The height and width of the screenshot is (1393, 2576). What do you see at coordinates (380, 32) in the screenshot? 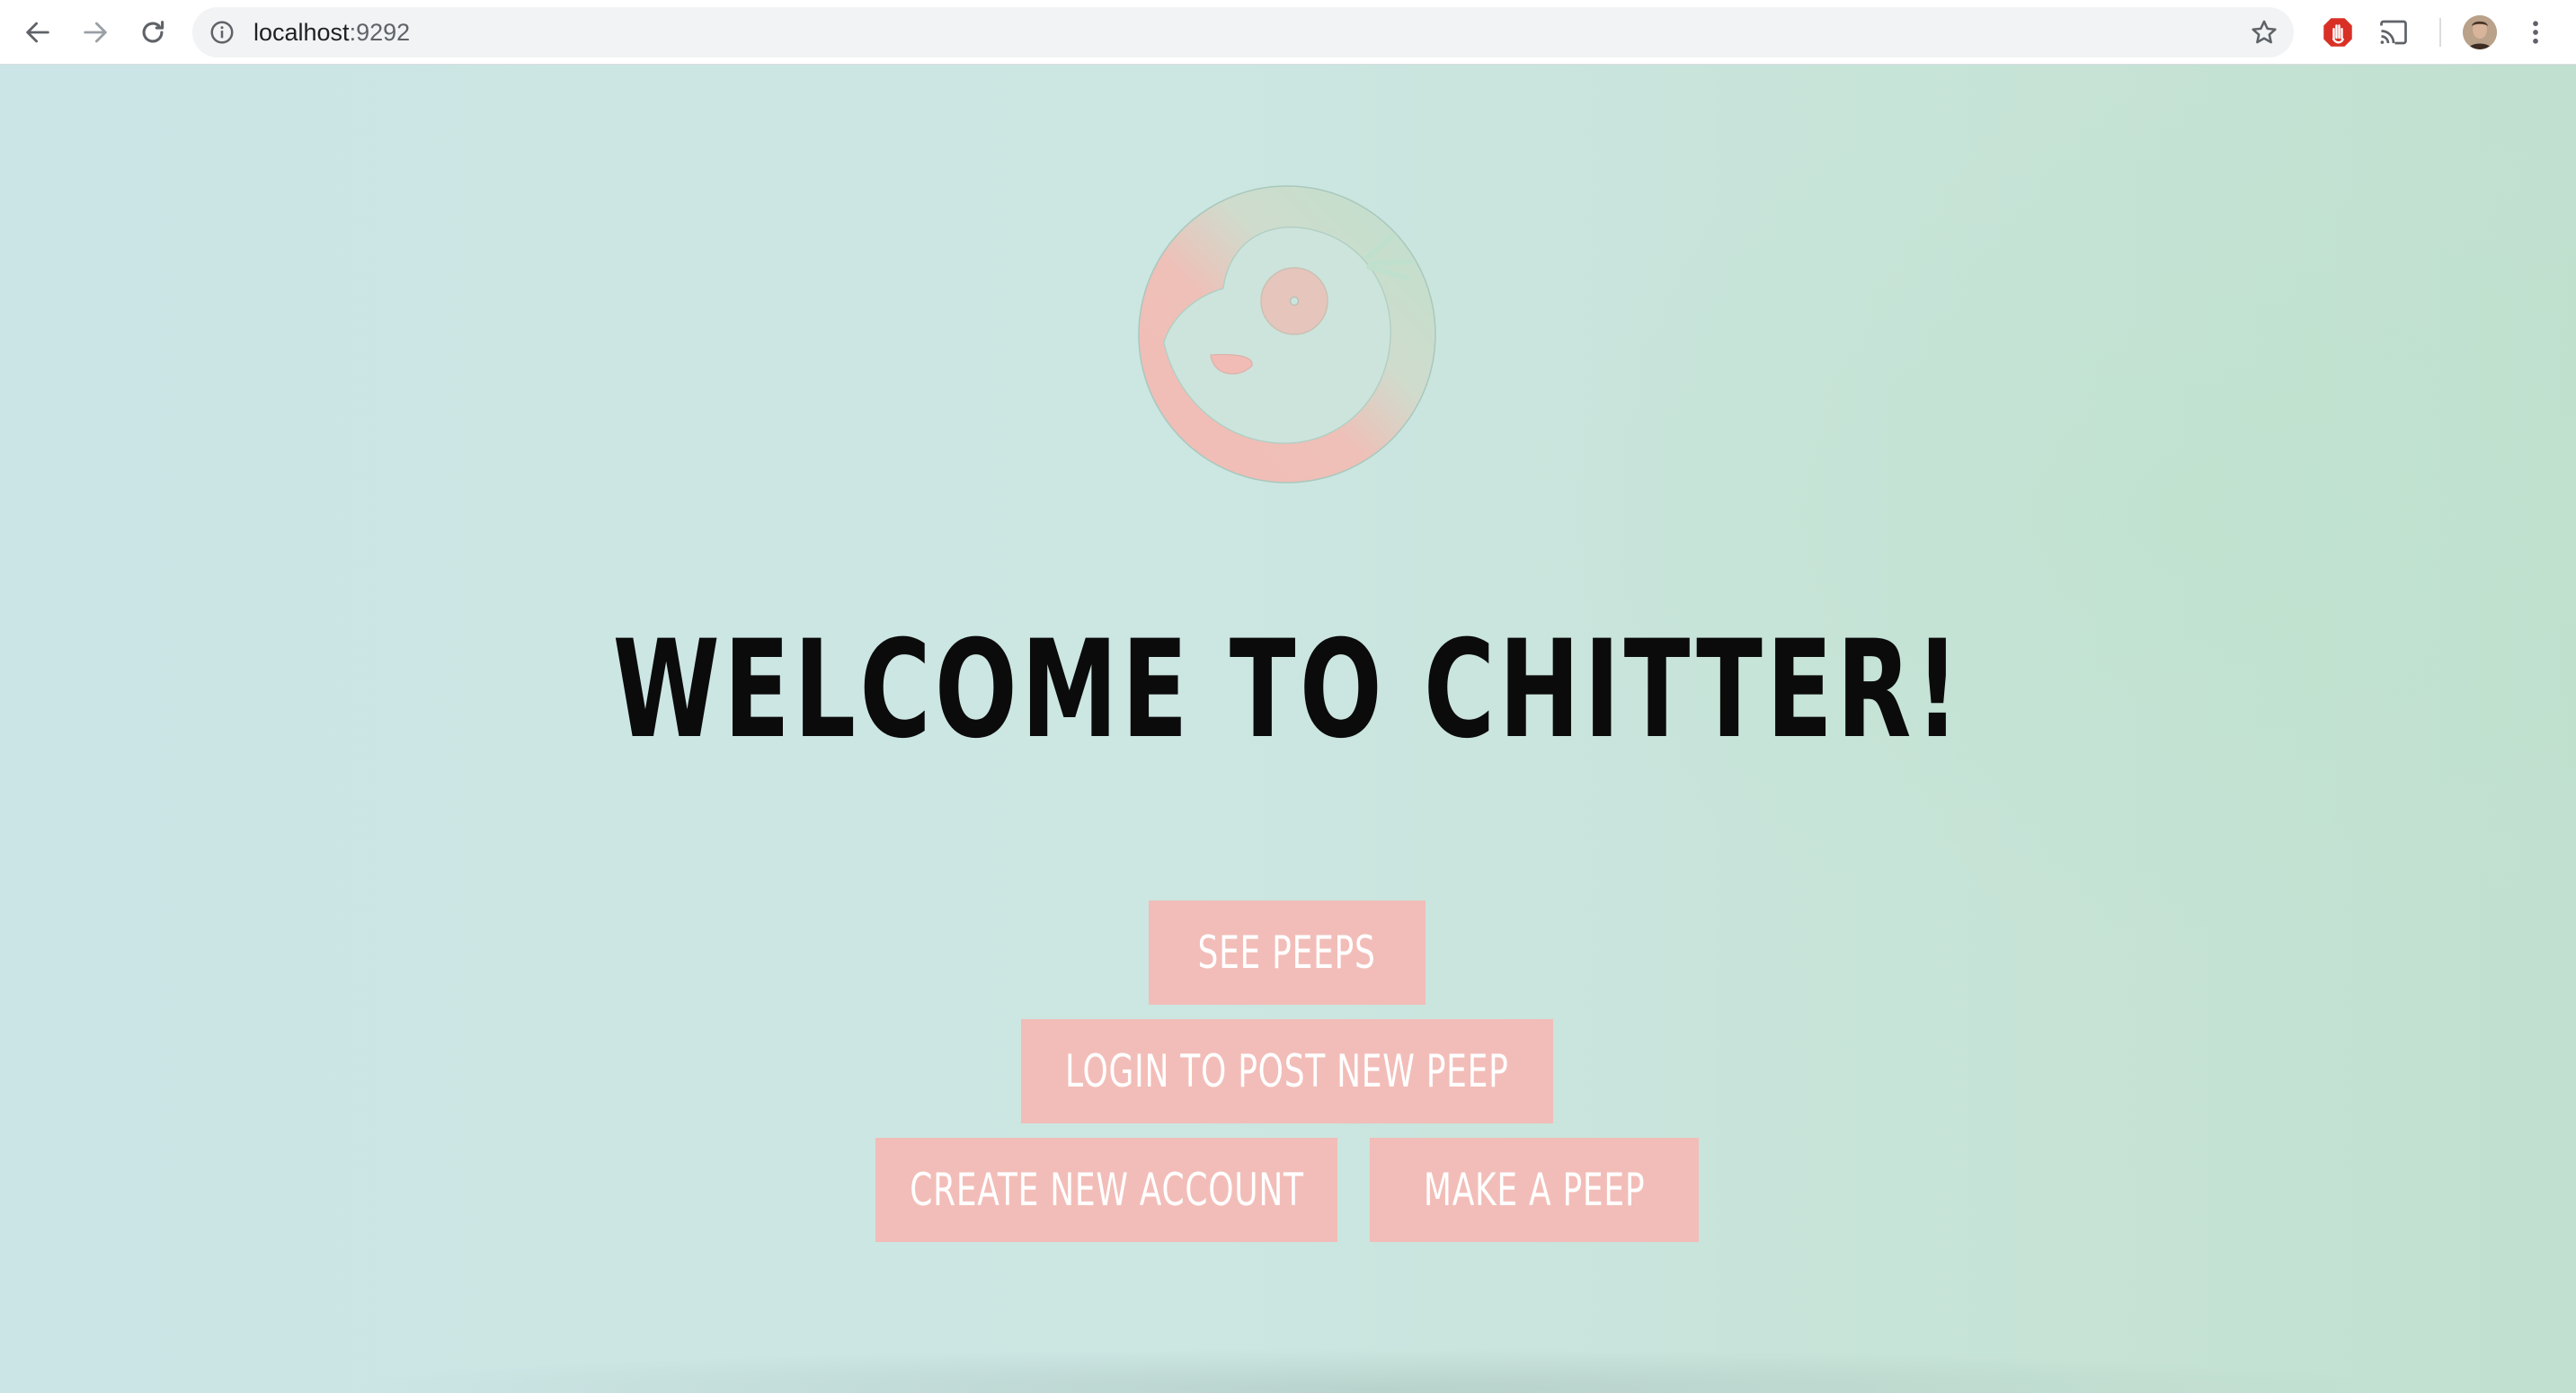
I see `url-port: :9292` at bounding box center [380, 32].